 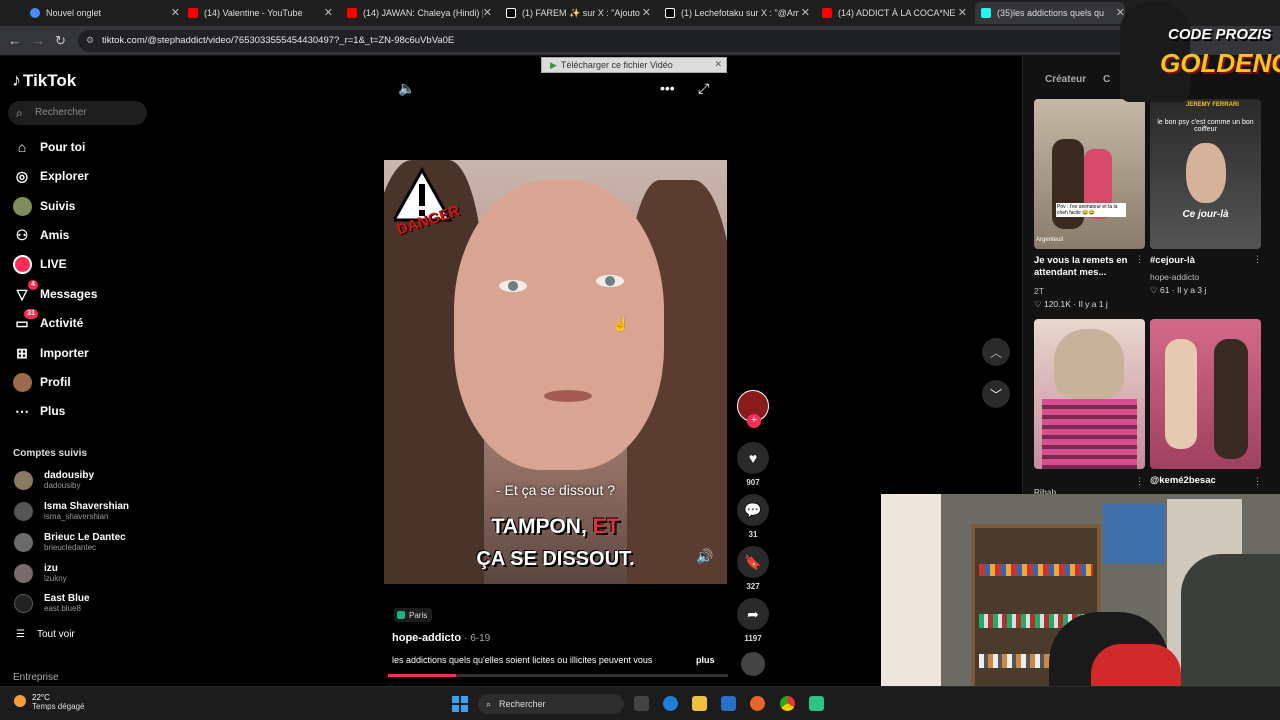 What do you see at coordinates (753, 516) in the screenshot?
I see `comment-button: 💬 31` at bounding box center [753, 516].